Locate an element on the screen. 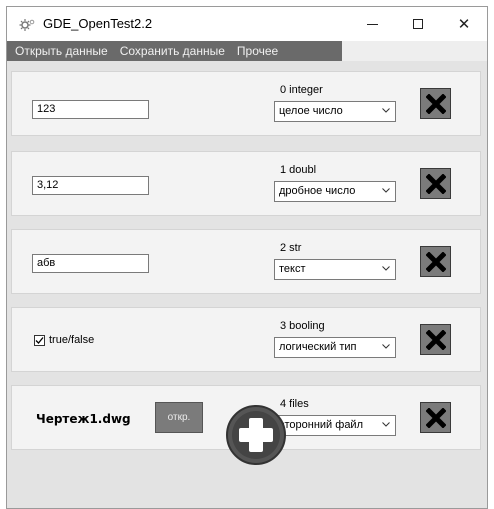 This screenshot has width=494, height=509. type-select-value: дробное число is located at coordinates (317, 191).